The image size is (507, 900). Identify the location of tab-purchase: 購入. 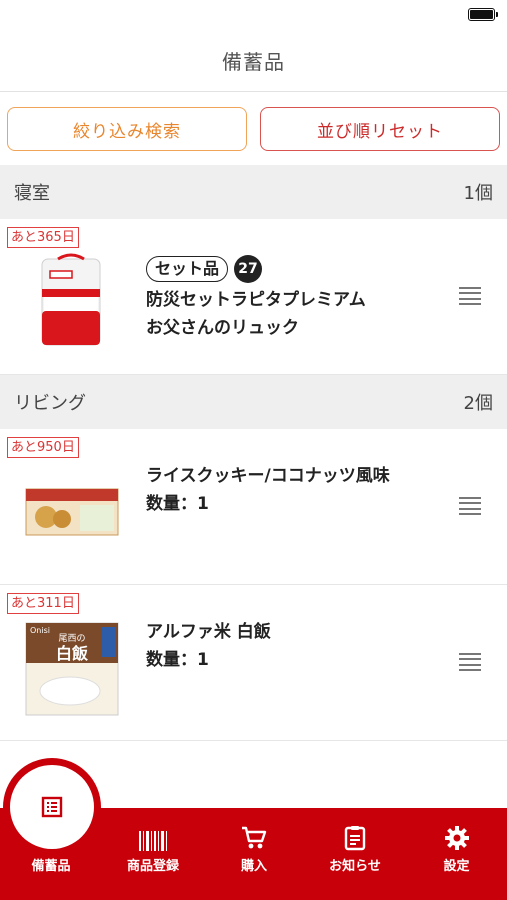
(254, 854).